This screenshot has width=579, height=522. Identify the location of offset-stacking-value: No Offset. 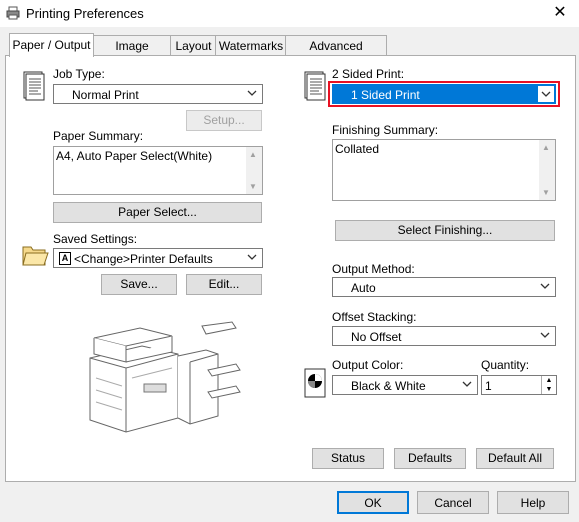
(376, 337).